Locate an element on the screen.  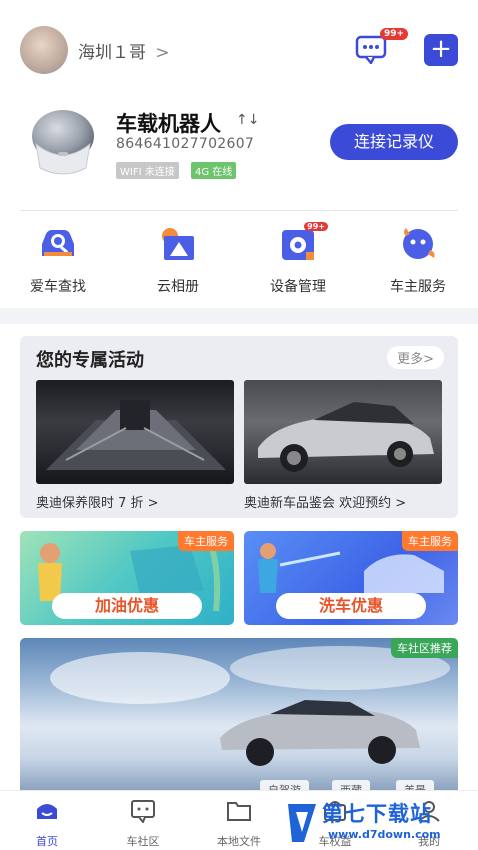
connect-recorder-button: 连接记录仪 is located at coordinates (394, 142).